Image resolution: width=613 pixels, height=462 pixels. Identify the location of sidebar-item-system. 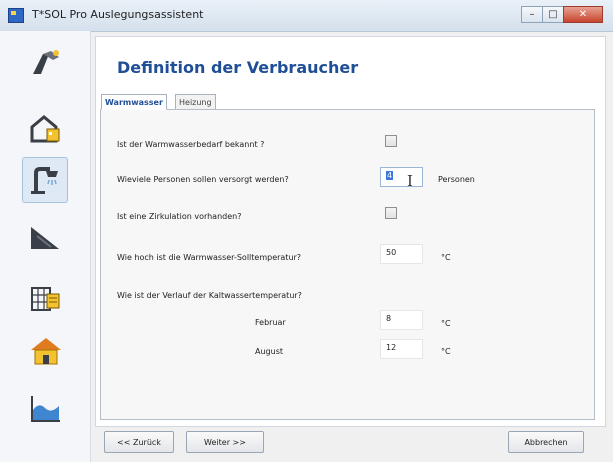
(46, 63).